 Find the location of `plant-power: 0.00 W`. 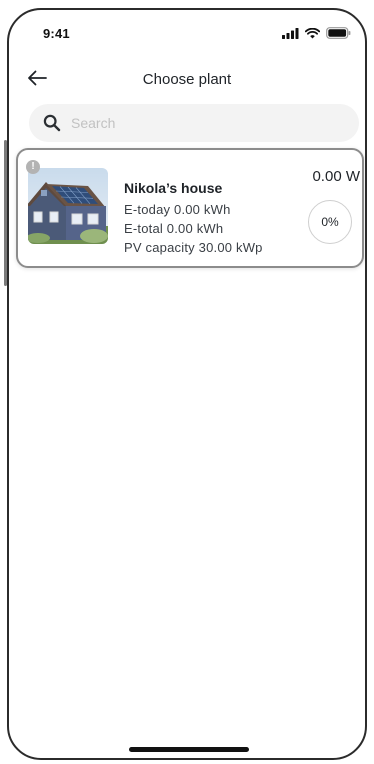

plant-power: 0.00 W is located at coordinates (336, 176).